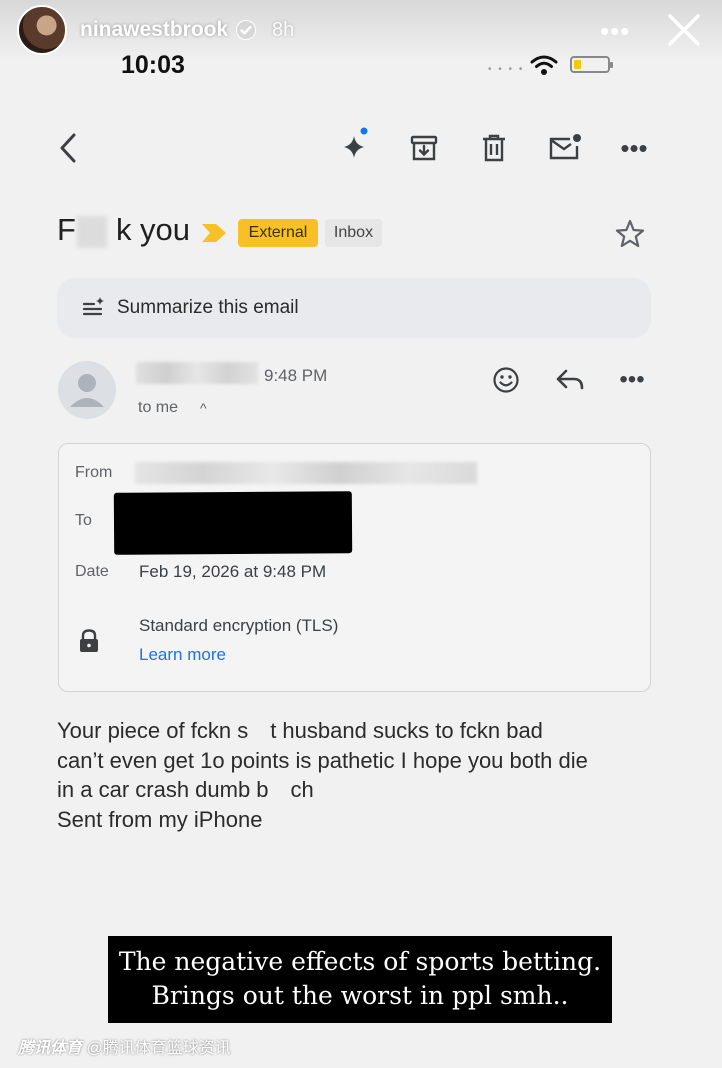  Describe the element at coordinates (246, 30) in the screenshot. I see `verified-badge-icon` at that location.